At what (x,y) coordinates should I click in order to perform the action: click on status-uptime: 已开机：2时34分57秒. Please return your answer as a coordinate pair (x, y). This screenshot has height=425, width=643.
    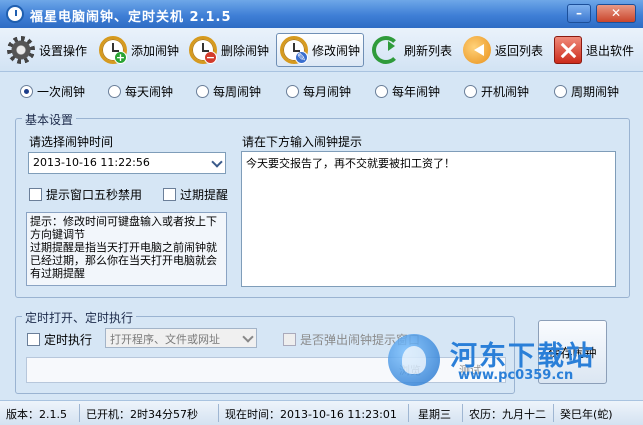
    Looking at the image, I should click on (142, 414).